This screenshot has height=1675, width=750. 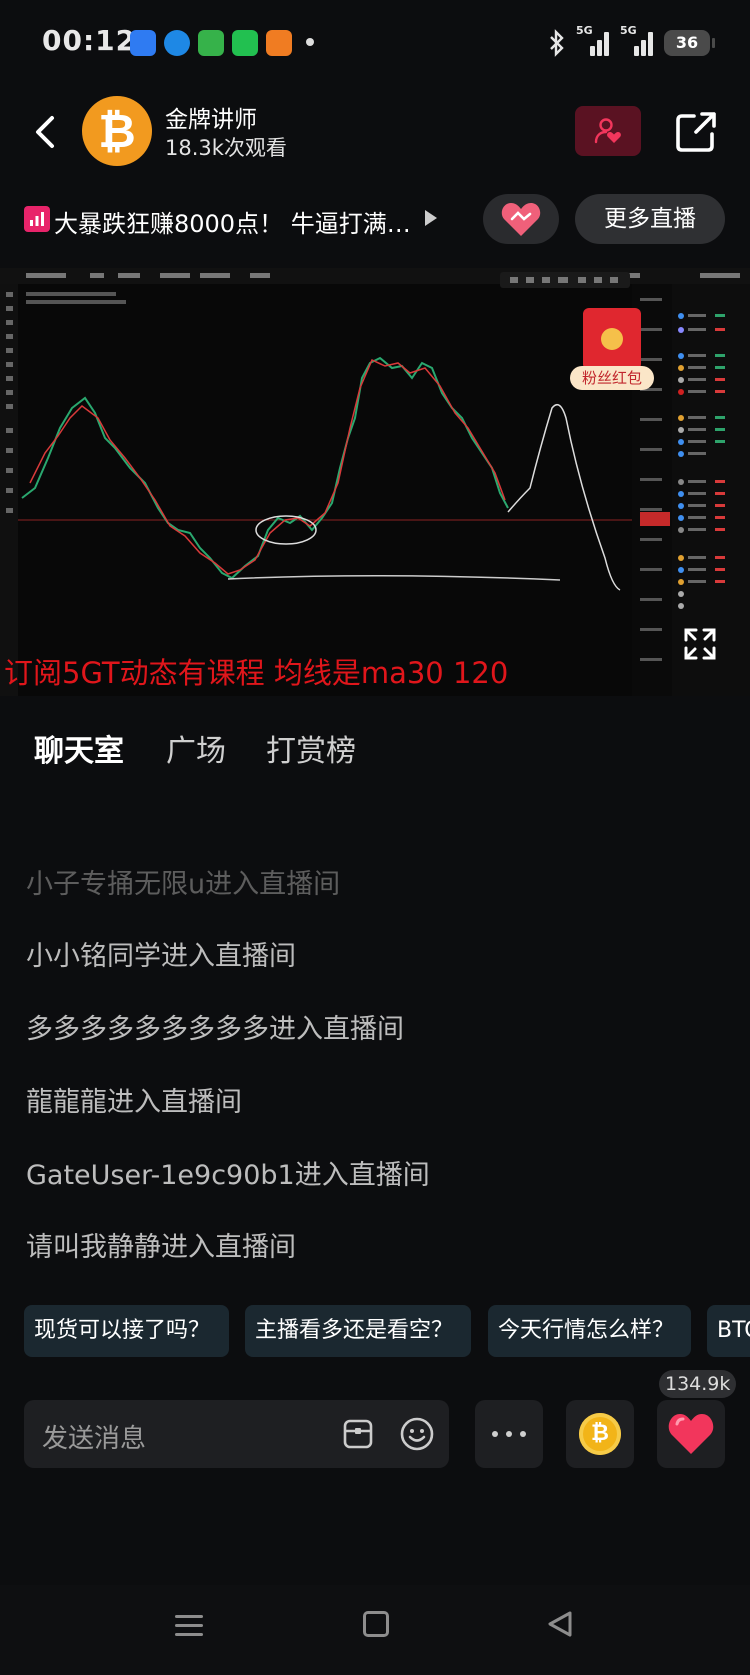 What do you see at coordinates (698, 1384) in the screenshot?
I see `like-count: 134.9k` at bounding box center [698, 1384].